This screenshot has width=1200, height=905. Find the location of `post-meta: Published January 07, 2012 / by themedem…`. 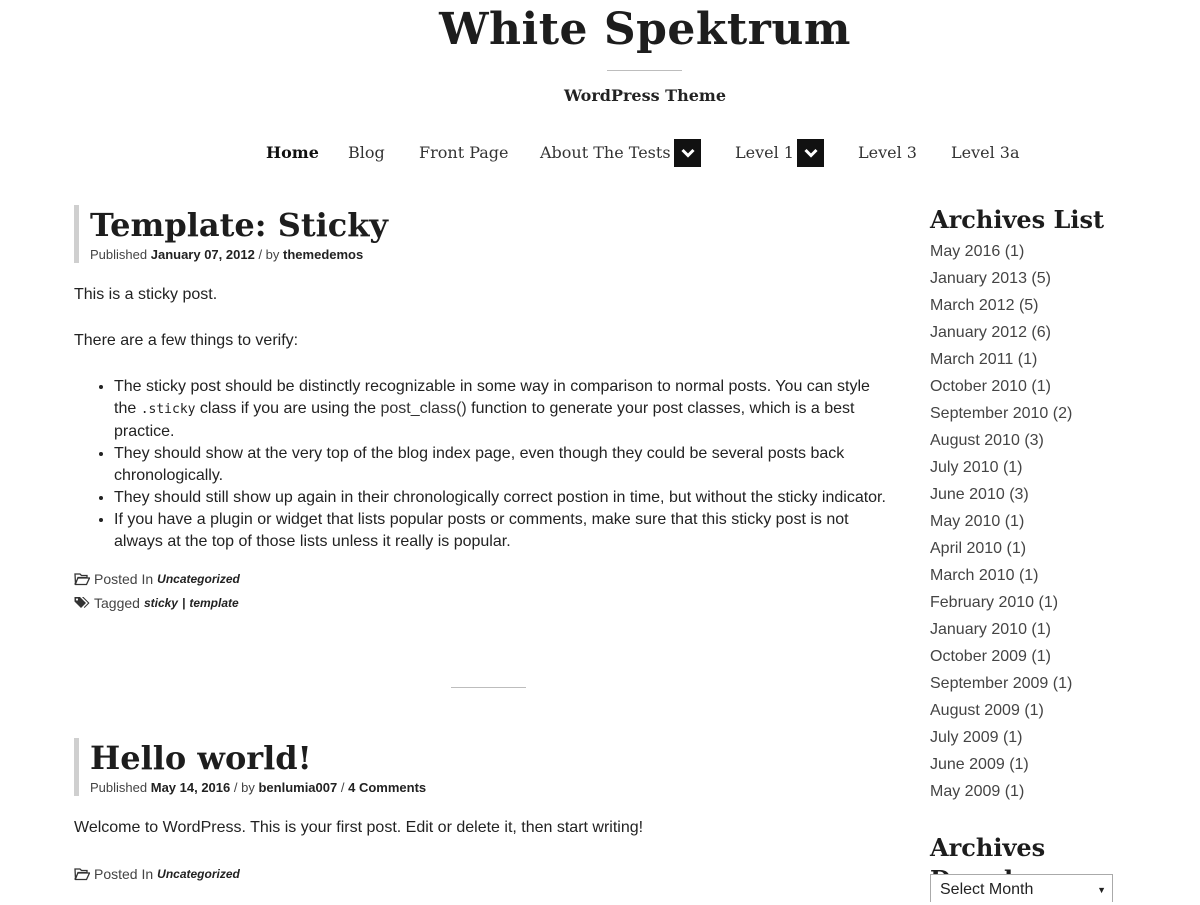

post-meta: Published January 07, 2012 / by themedem… is located at coordinates (492, 255).